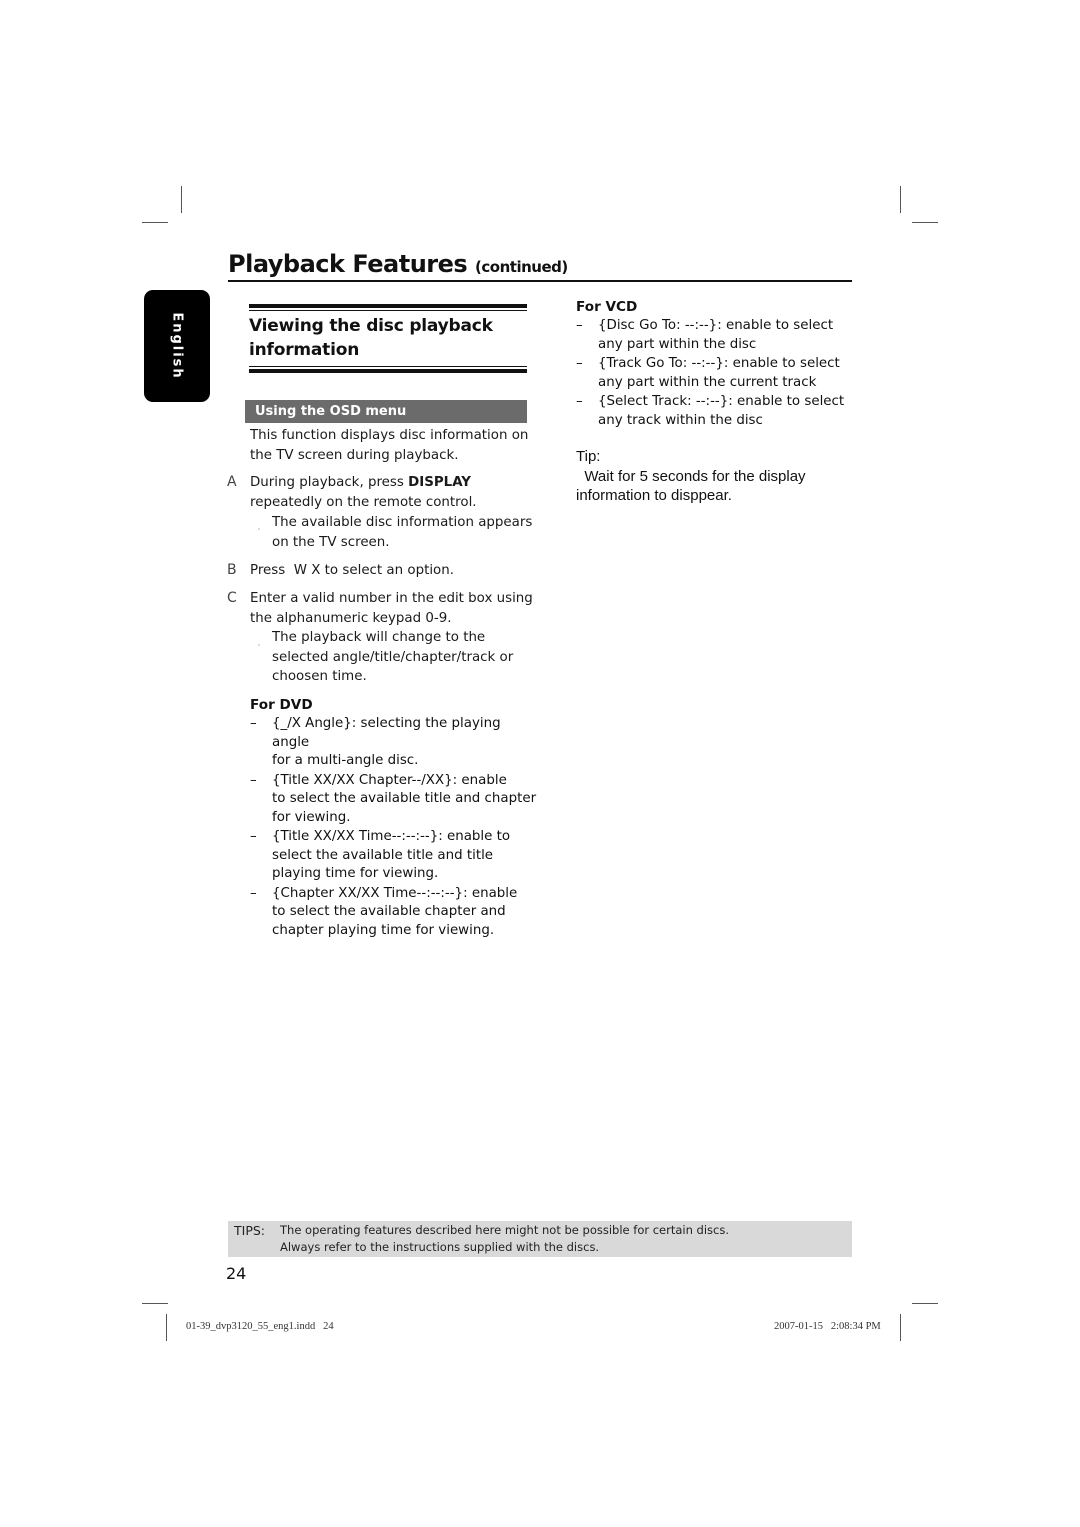 The image size is (1080, 1527). What do you see at coordinates (379, 637) in the screenshot?
I see `step-c-result-line: The playback will change to the` at bounding box center [379, 637].